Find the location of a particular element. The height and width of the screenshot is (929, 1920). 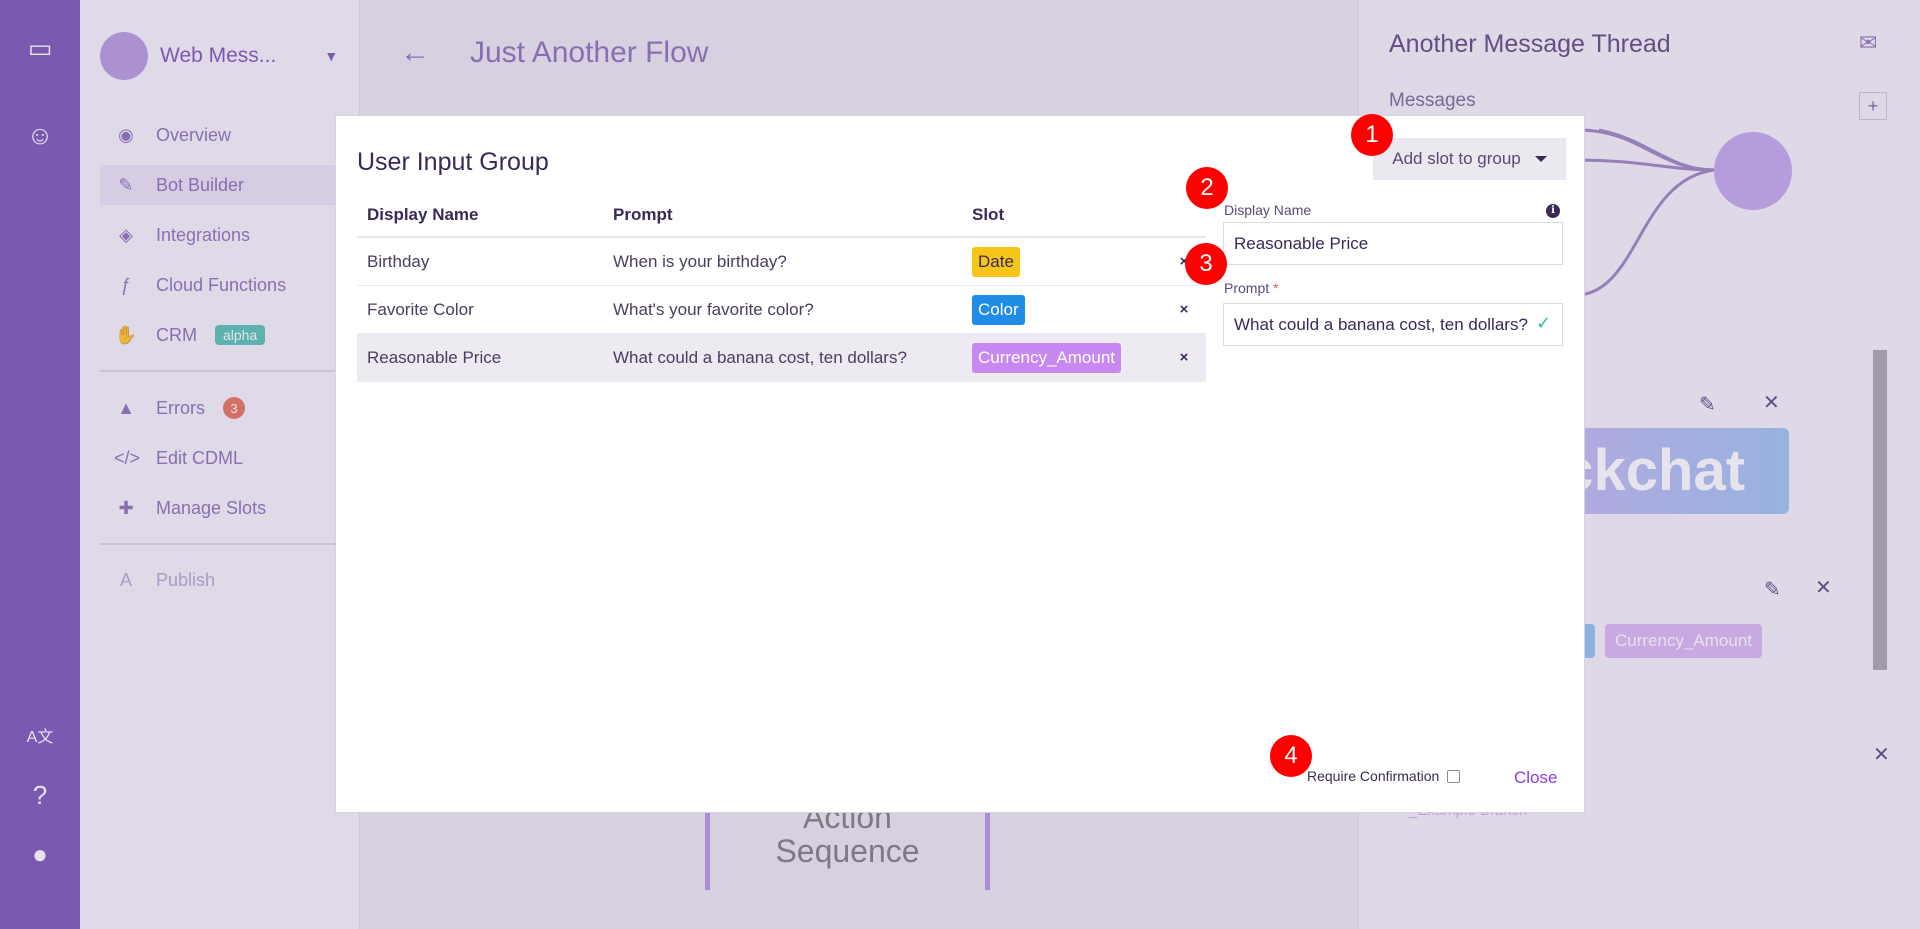

caret-down-icon is located at coordinates (1540, 159).